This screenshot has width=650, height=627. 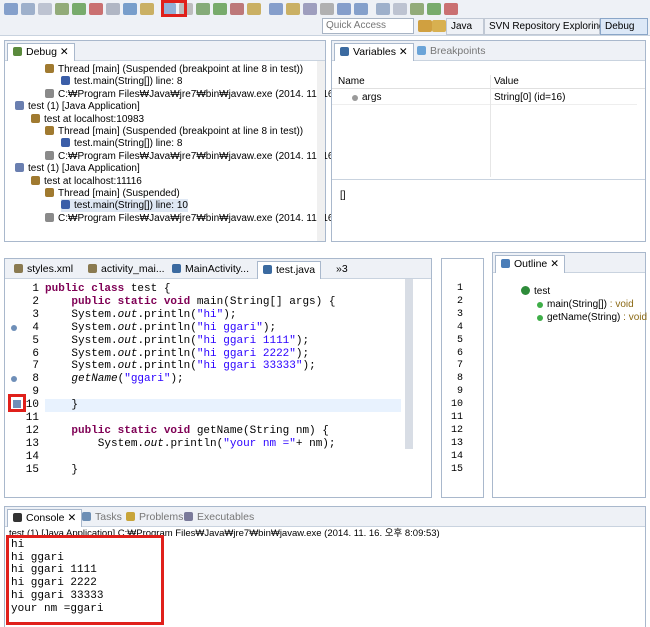 I want to click on code-line: System.out.println("hi ggari 1111");, so click(x=177, y=341).